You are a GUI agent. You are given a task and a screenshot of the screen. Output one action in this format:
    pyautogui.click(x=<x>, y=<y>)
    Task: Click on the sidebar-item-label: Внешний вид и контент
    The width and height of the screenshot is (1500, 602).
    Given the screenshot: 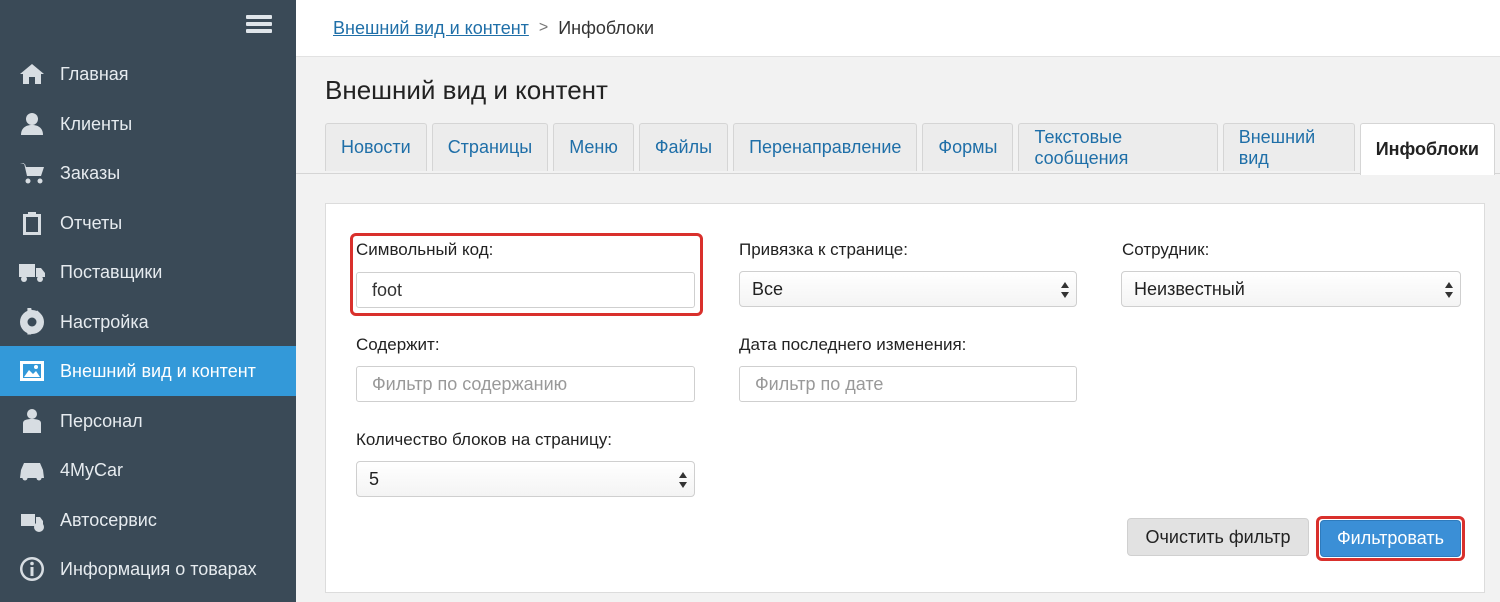 What is the action you would take?
    pyautogui.click(x=158, y=370)
    